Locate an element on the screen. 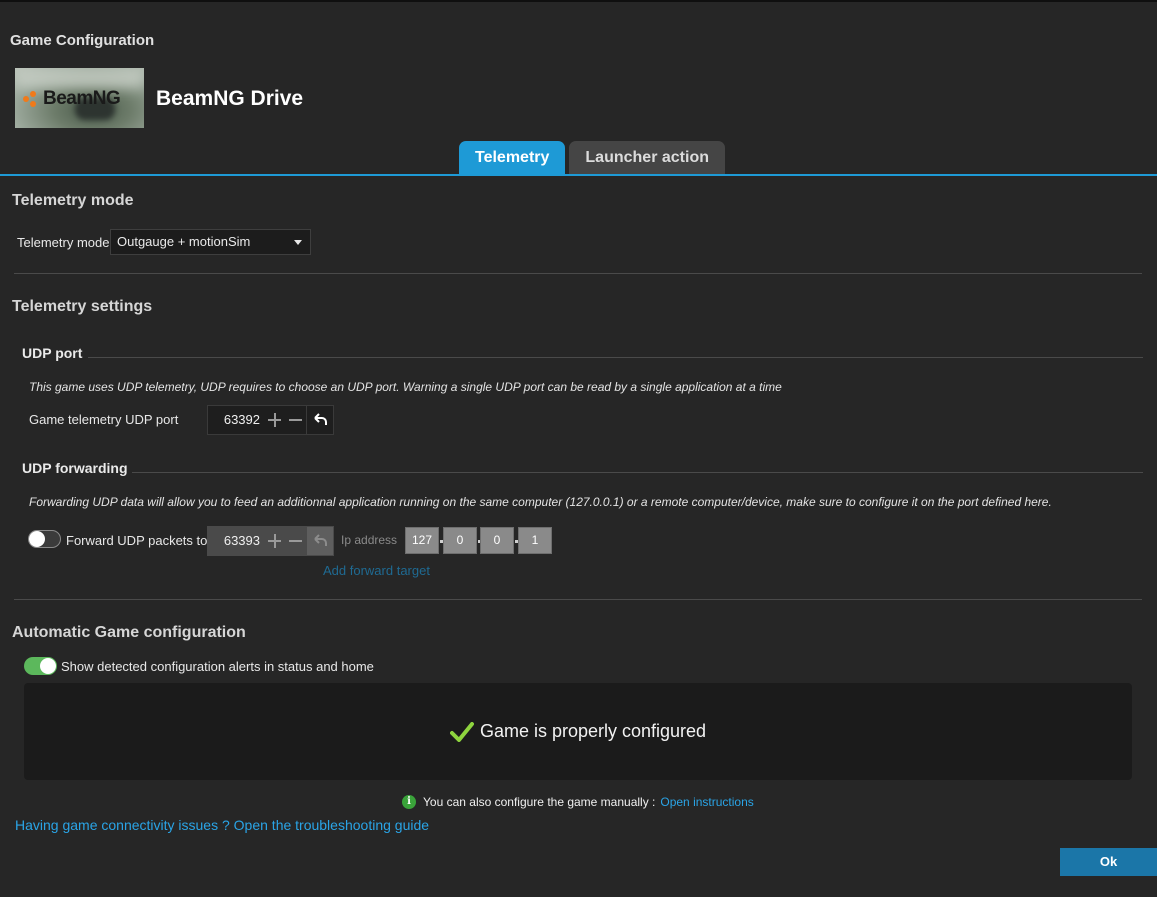  telemetry-mode-select: Outgauge + motionSim is located at coordinates (210, 242).